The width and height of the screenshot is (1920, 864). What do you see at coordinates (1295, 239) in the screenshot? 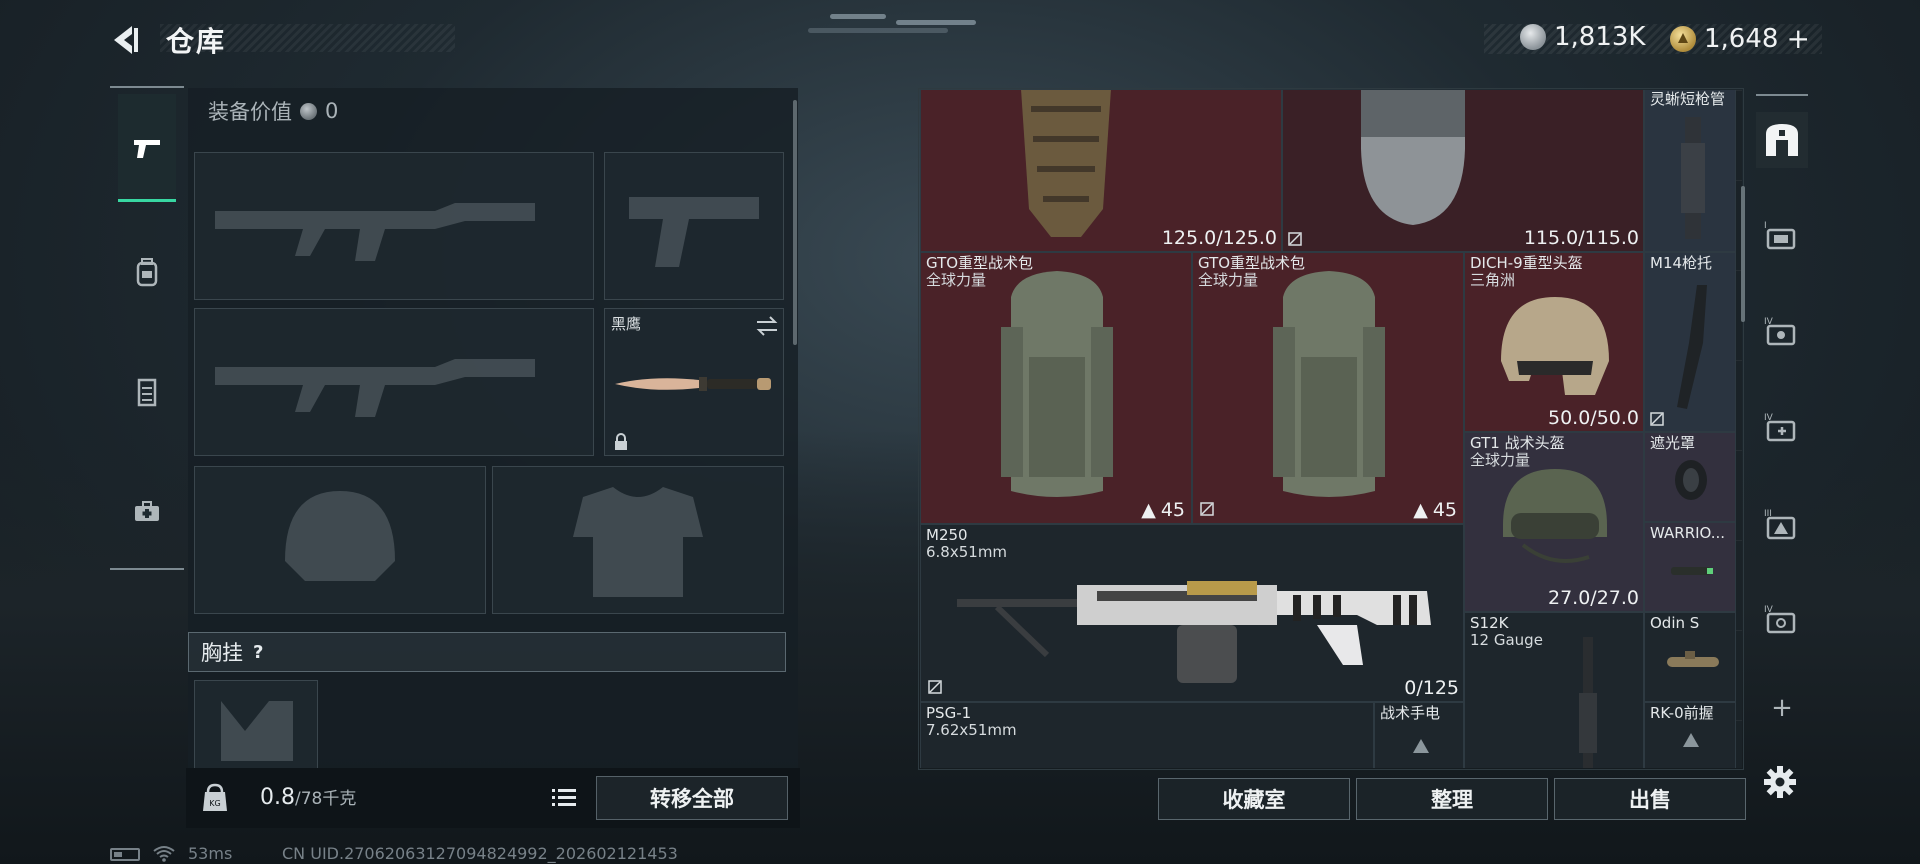
I see `repair-icon` at bounding box center [1295, 239].